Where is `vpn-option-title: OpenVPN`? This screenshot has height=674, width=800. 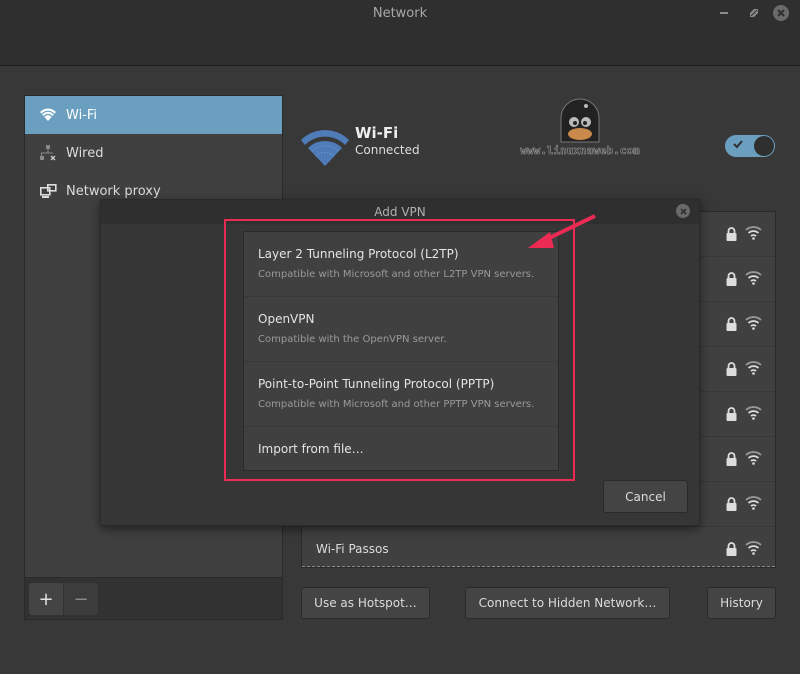
vpn-option-title: OpenVPN is located at coordinates (286, 319).